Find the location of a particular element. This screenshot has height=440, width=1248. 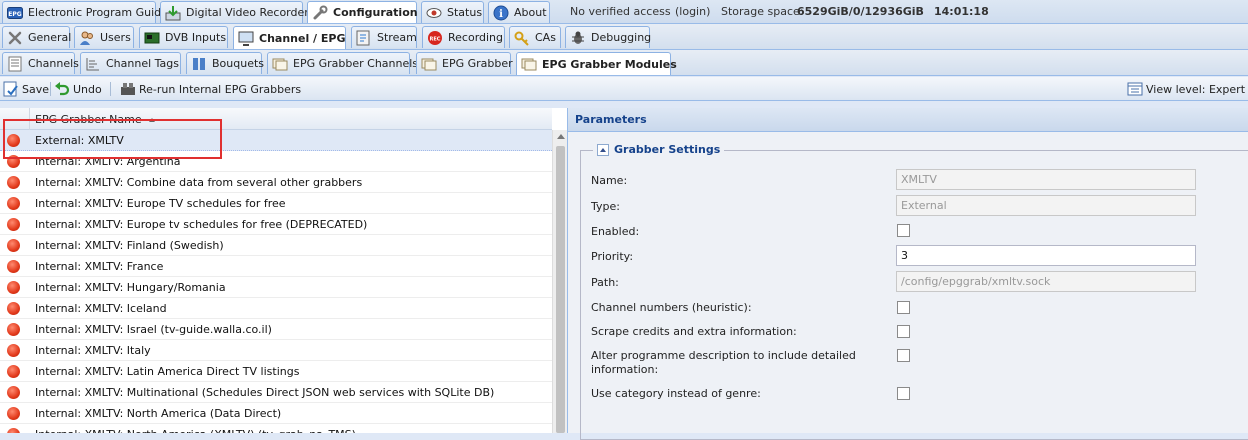

tab-channel-epg: Channel / EPG is located at coordinates (289, 37).